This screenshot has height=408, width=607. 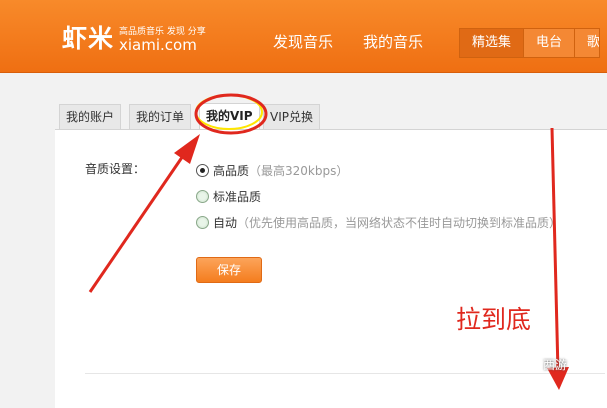 I want to click on watermark-text: 西游, so click(x=555, y=365).